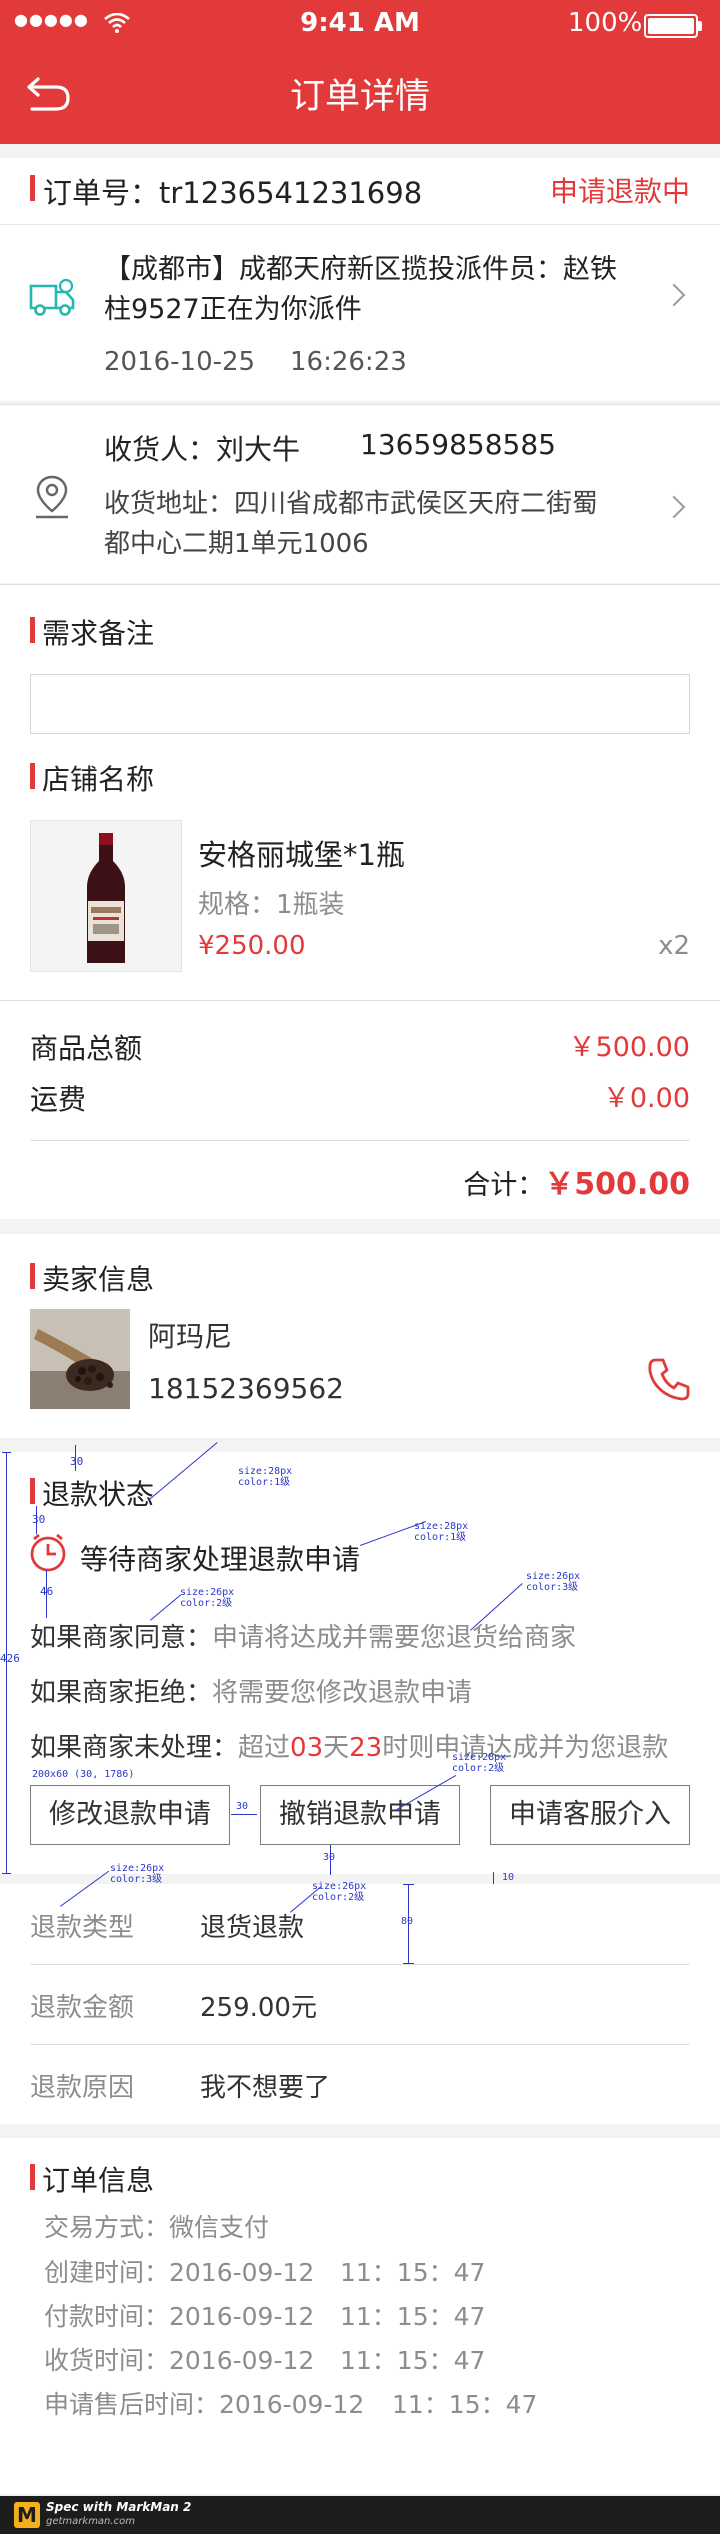 This screenshot has height=2534, width=720. Describe the element at coordinates (674, 946) in the screenshot. I see `product-quantity: x2` at that location.